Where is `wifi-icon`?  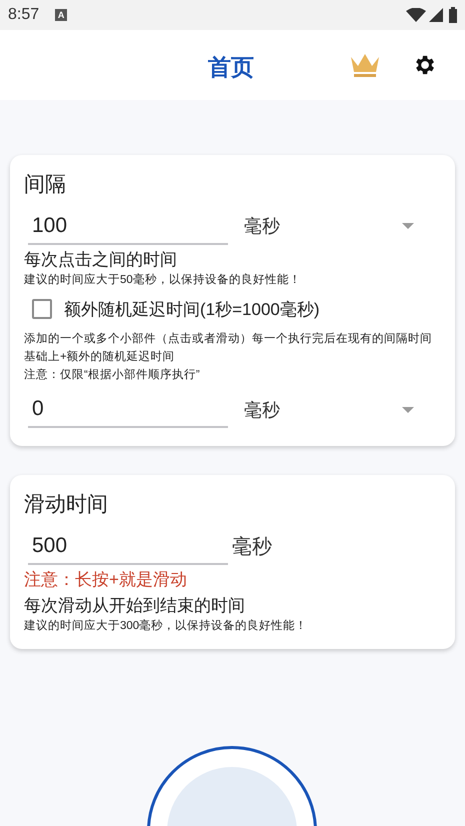 wifi-icon is located at coordinates (416, 15).